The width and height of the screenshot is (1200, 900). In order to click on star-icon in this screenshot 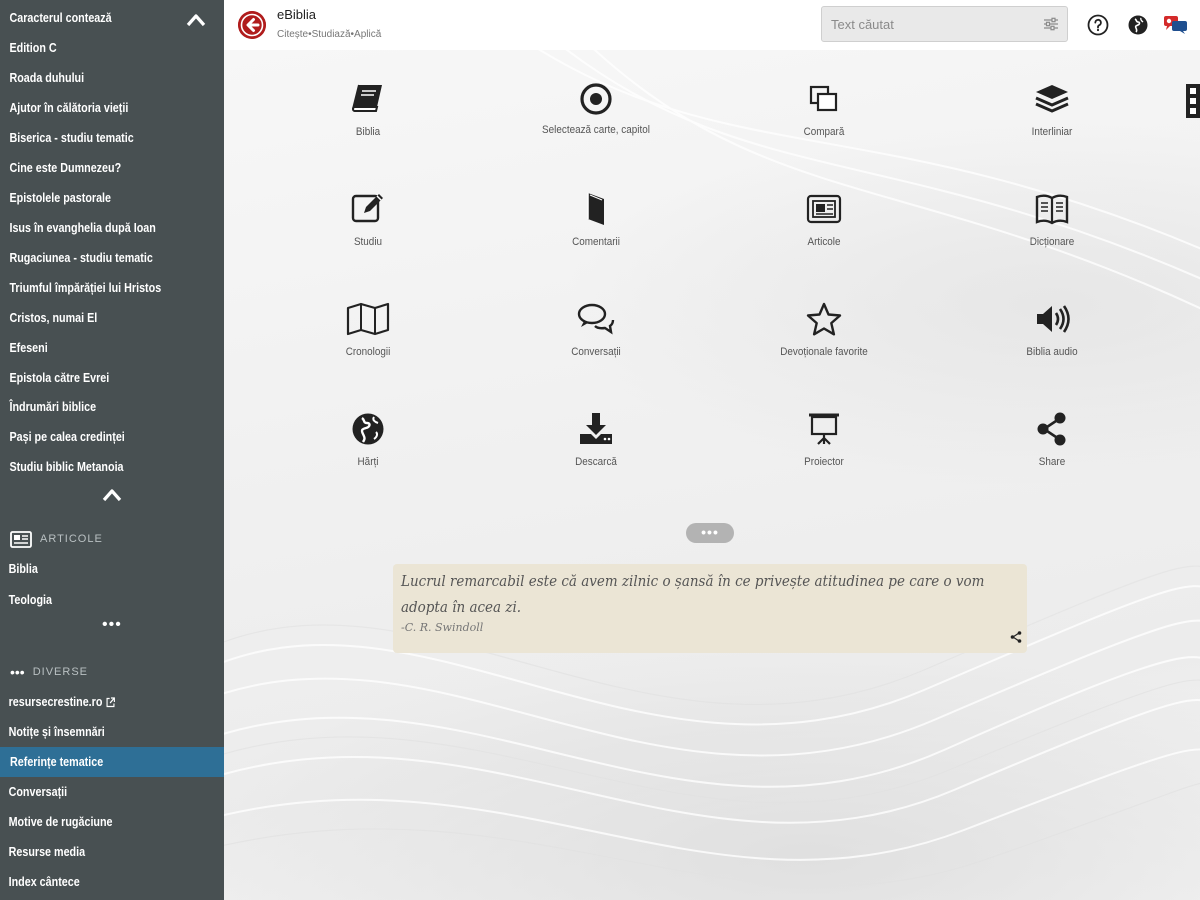, I will do `click(824, 319)`.